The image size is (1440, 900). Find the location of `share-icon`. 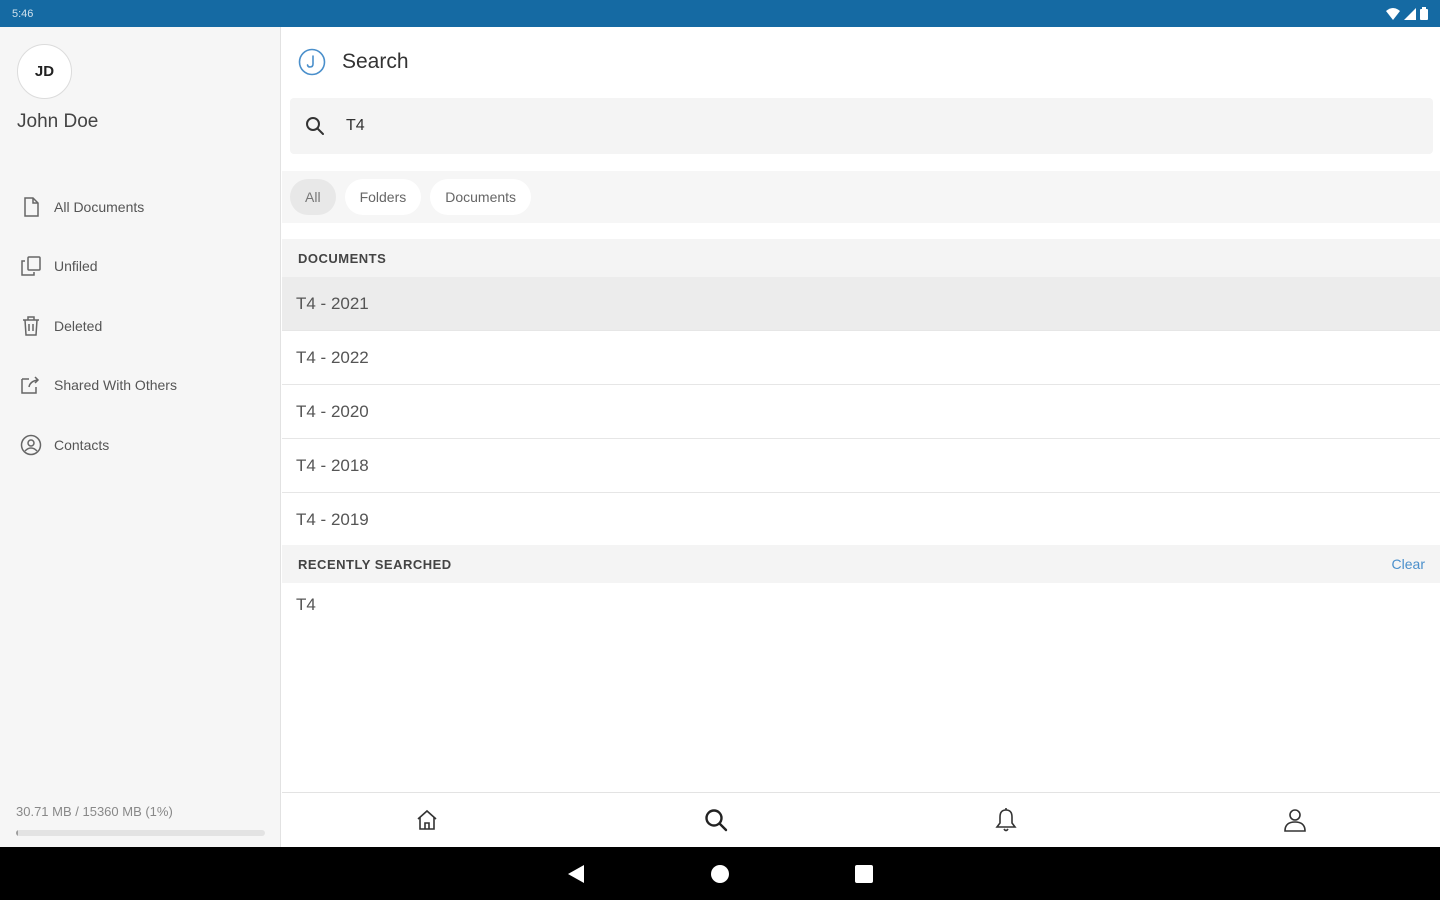

share-icon is located at coordinates (31, 385).